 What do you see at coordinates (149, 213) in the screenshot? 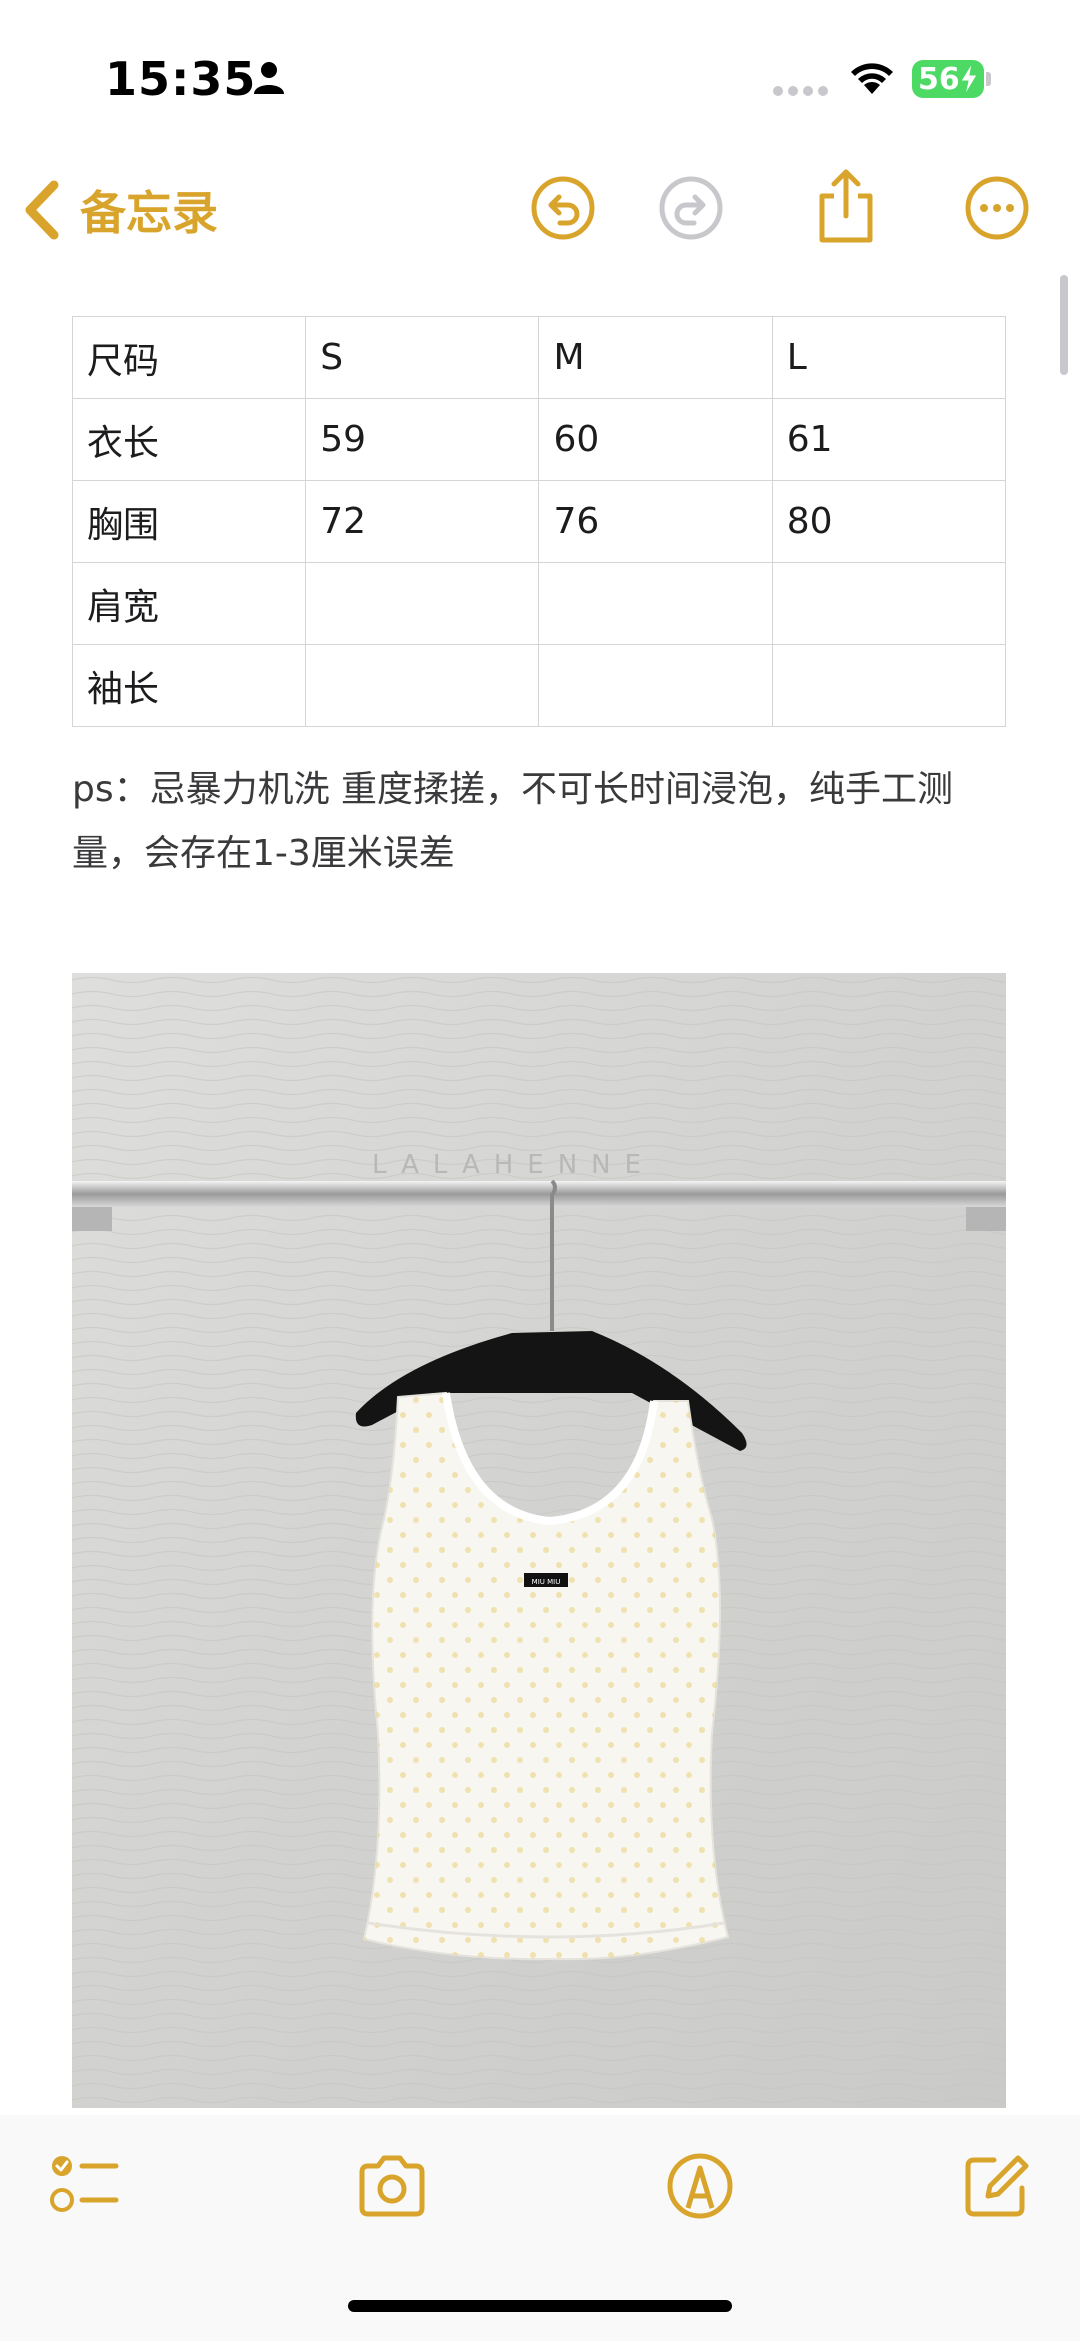
I see `back-label: 备忘录` at bounding box center [149, 213].